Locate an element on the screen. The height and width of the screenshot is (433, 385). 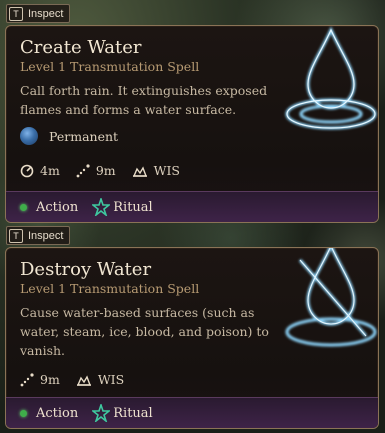
duration-label: Permanent is located at coordinates (84, 136).